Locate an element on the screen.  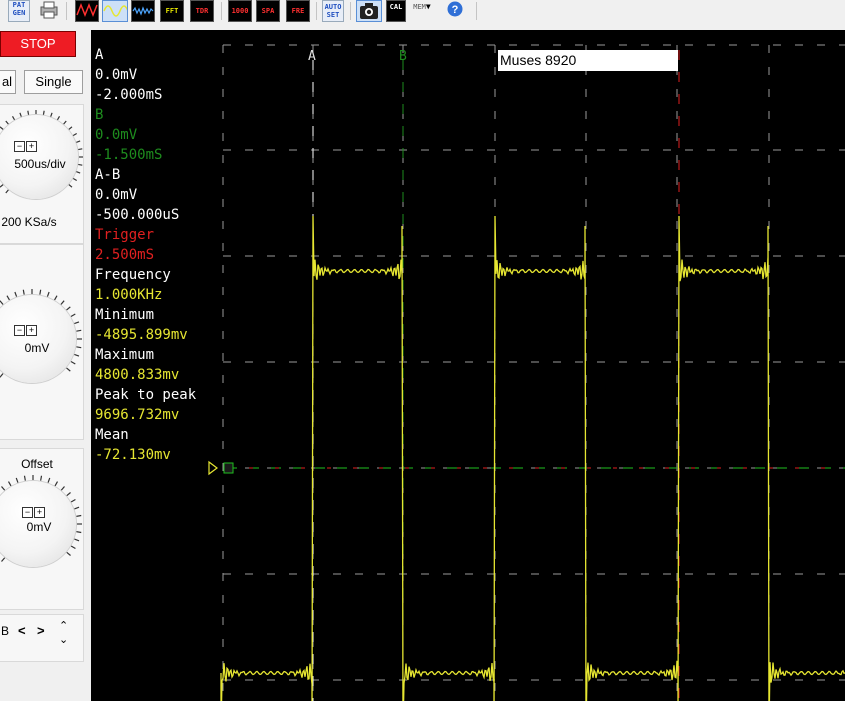
readout-line: -500.000uS is located at coordinates (137, 215).